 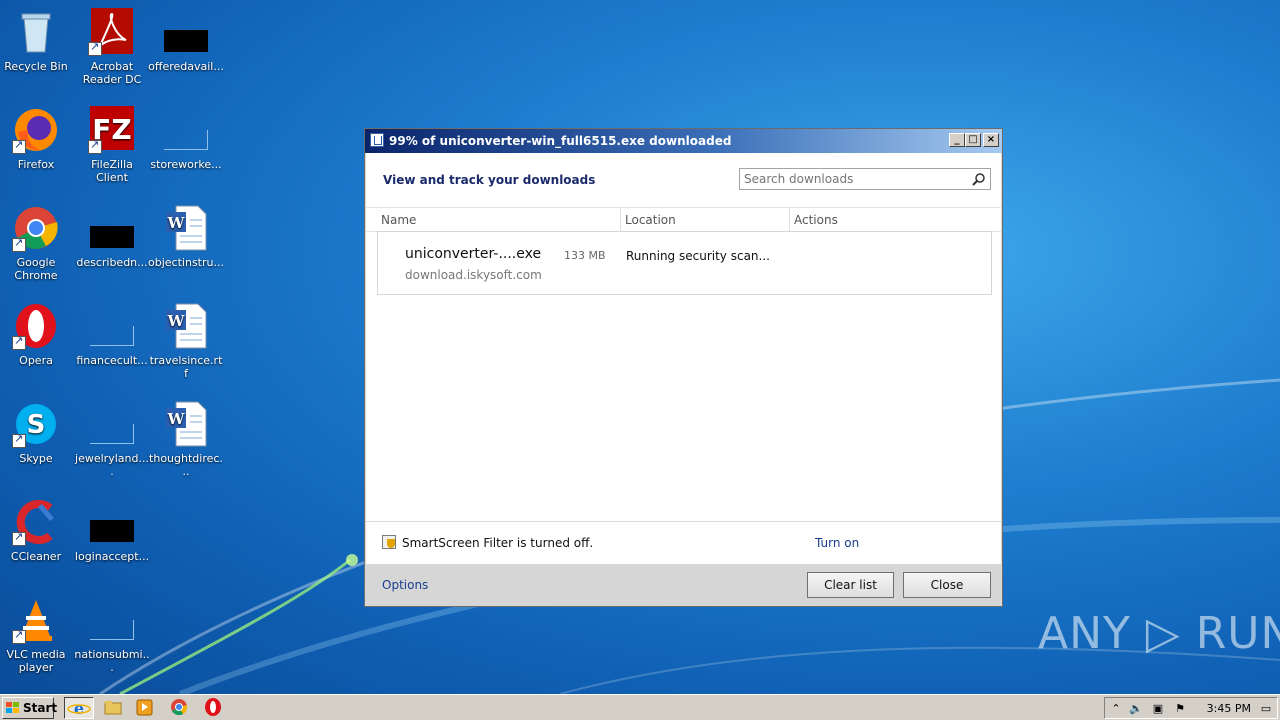 I want to click on svg-text: e, so click(x=79, y=708).